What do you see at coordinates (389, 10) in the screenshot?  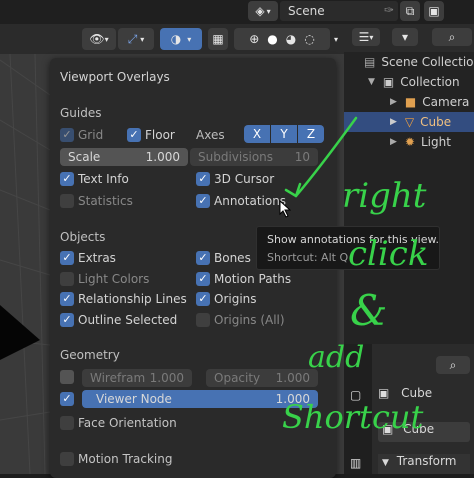 I see `pin-icon: ✑` at bounding box center [389, 10].